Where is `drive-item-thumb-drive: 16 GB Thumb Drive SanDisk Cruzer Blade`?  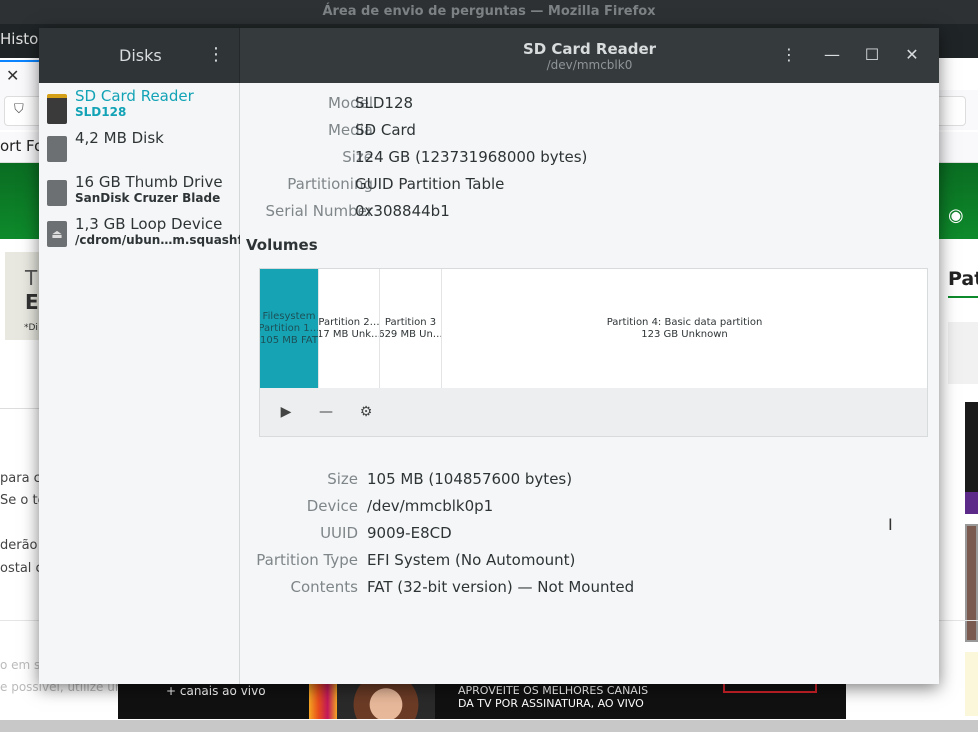 drive-item-thumb-drive: 16 GB Thumb Drive SanDisk Cruzer Blade is located at coordinates (139, 195).